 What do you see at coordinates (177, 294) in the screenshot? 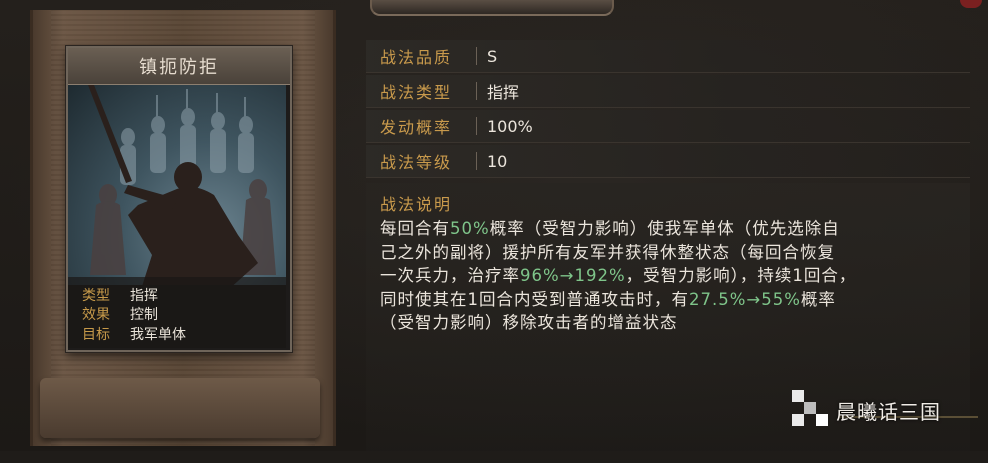
I see `prop-row-type: 类型 指挥` at bounding box center [177, 294].